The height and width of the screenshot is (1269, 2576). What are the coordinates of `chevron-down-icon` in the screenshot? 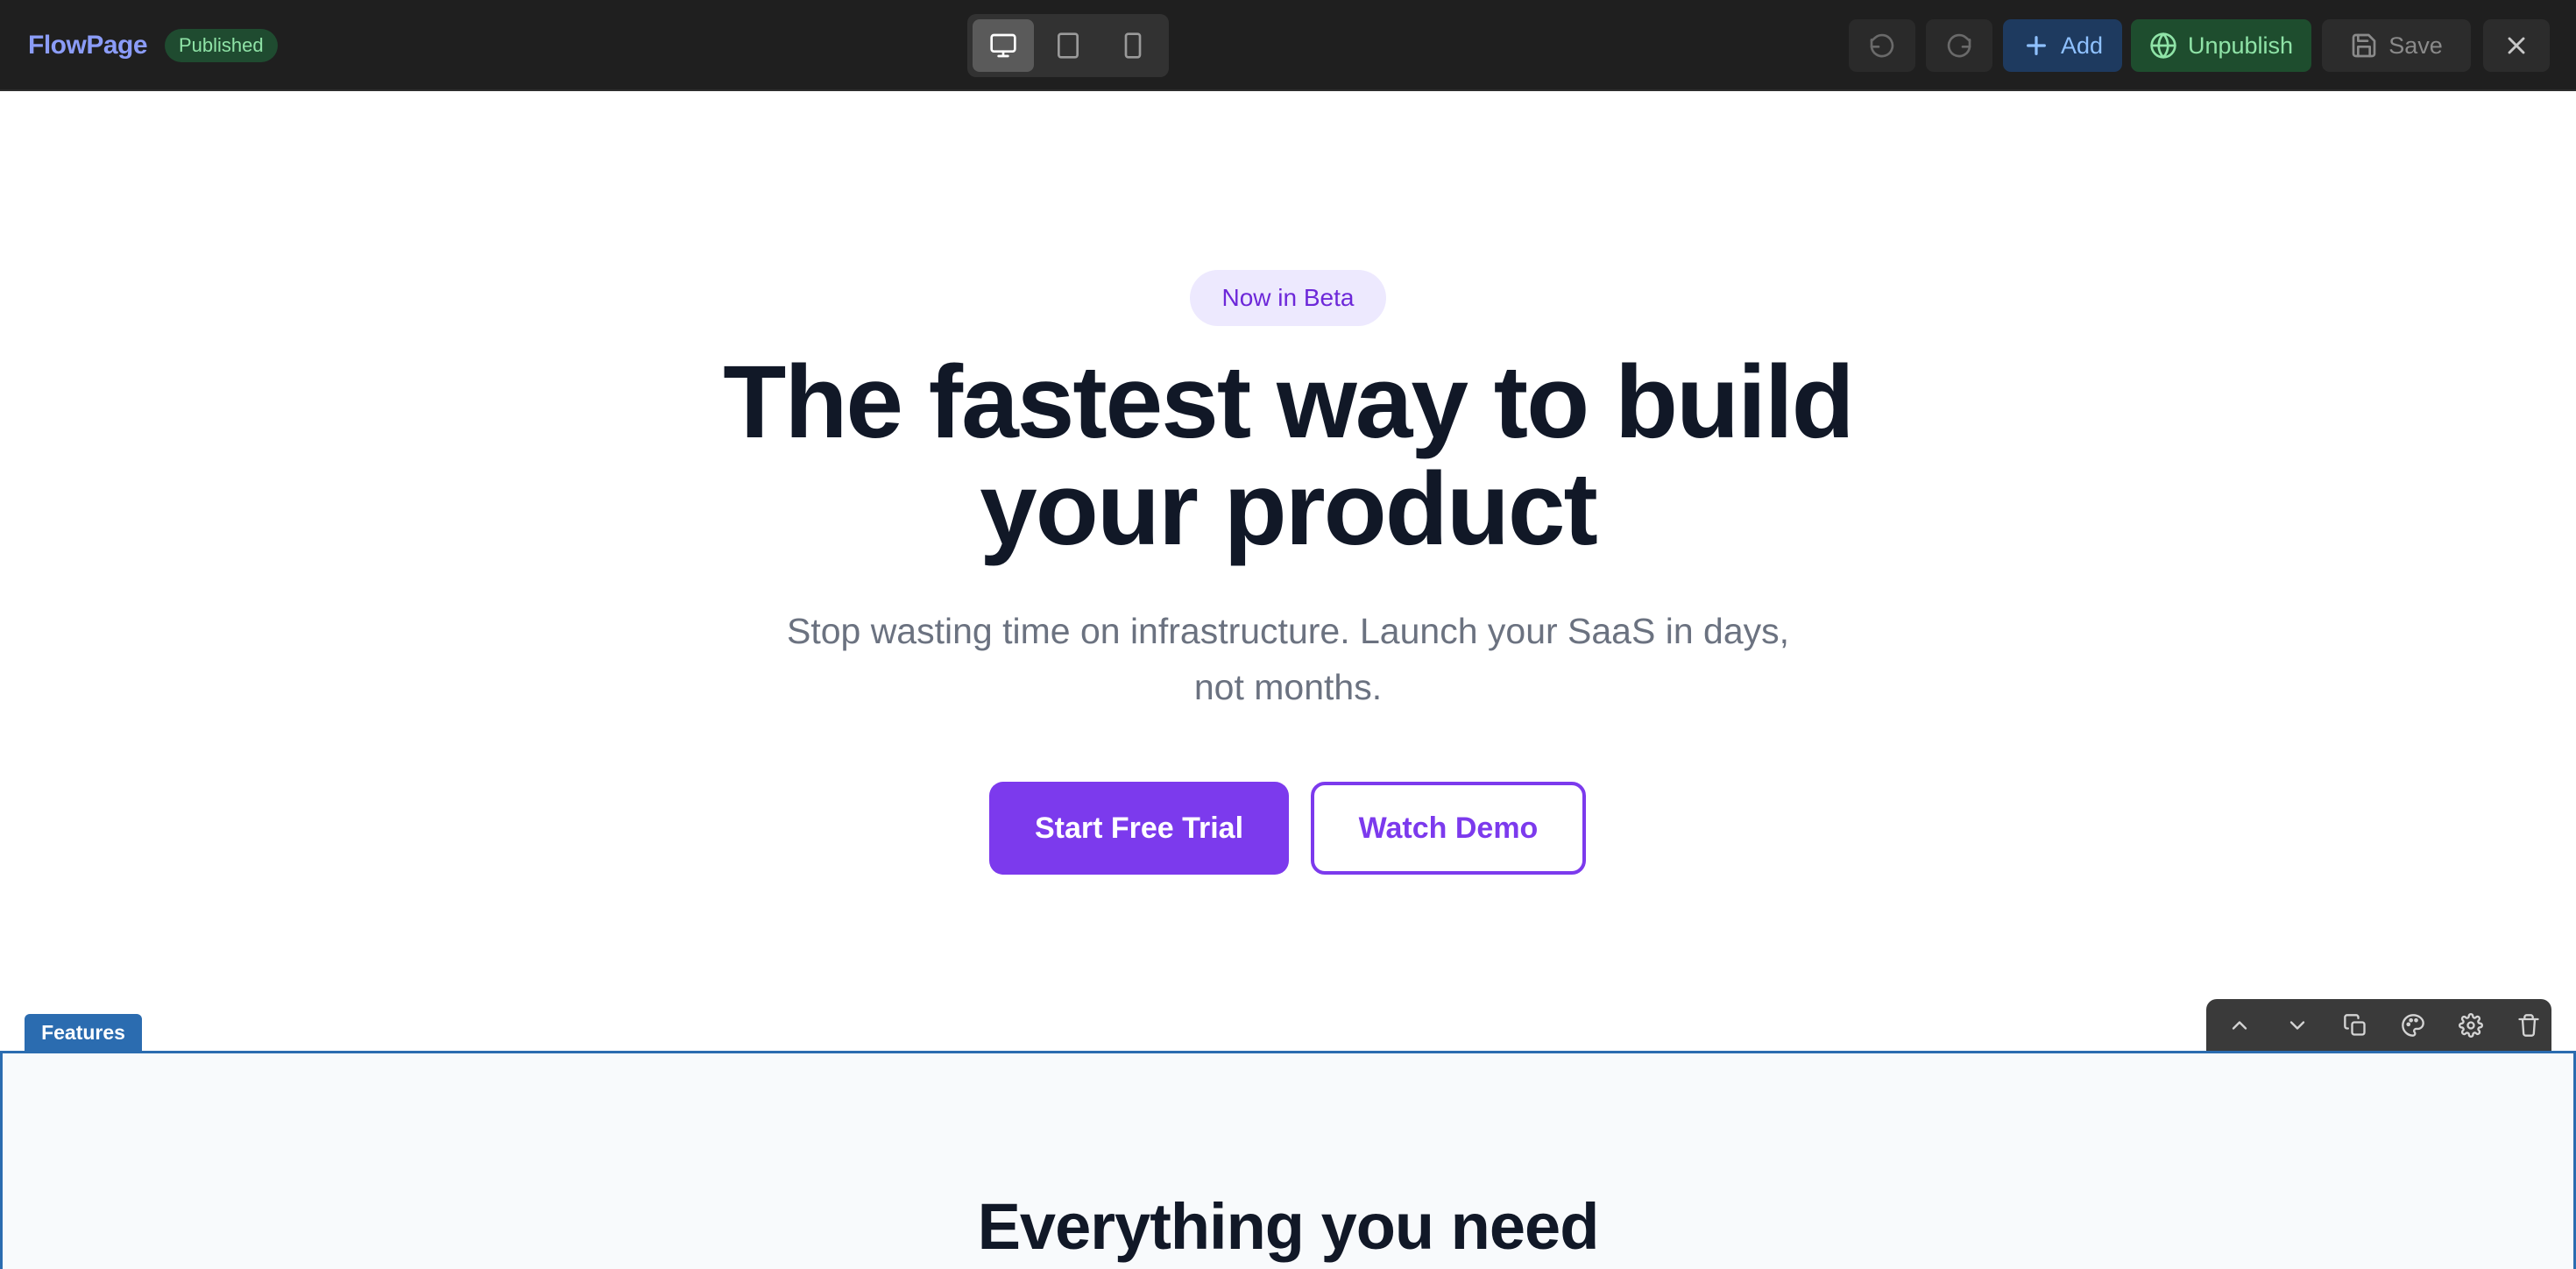 It's located at (2297, 1025).